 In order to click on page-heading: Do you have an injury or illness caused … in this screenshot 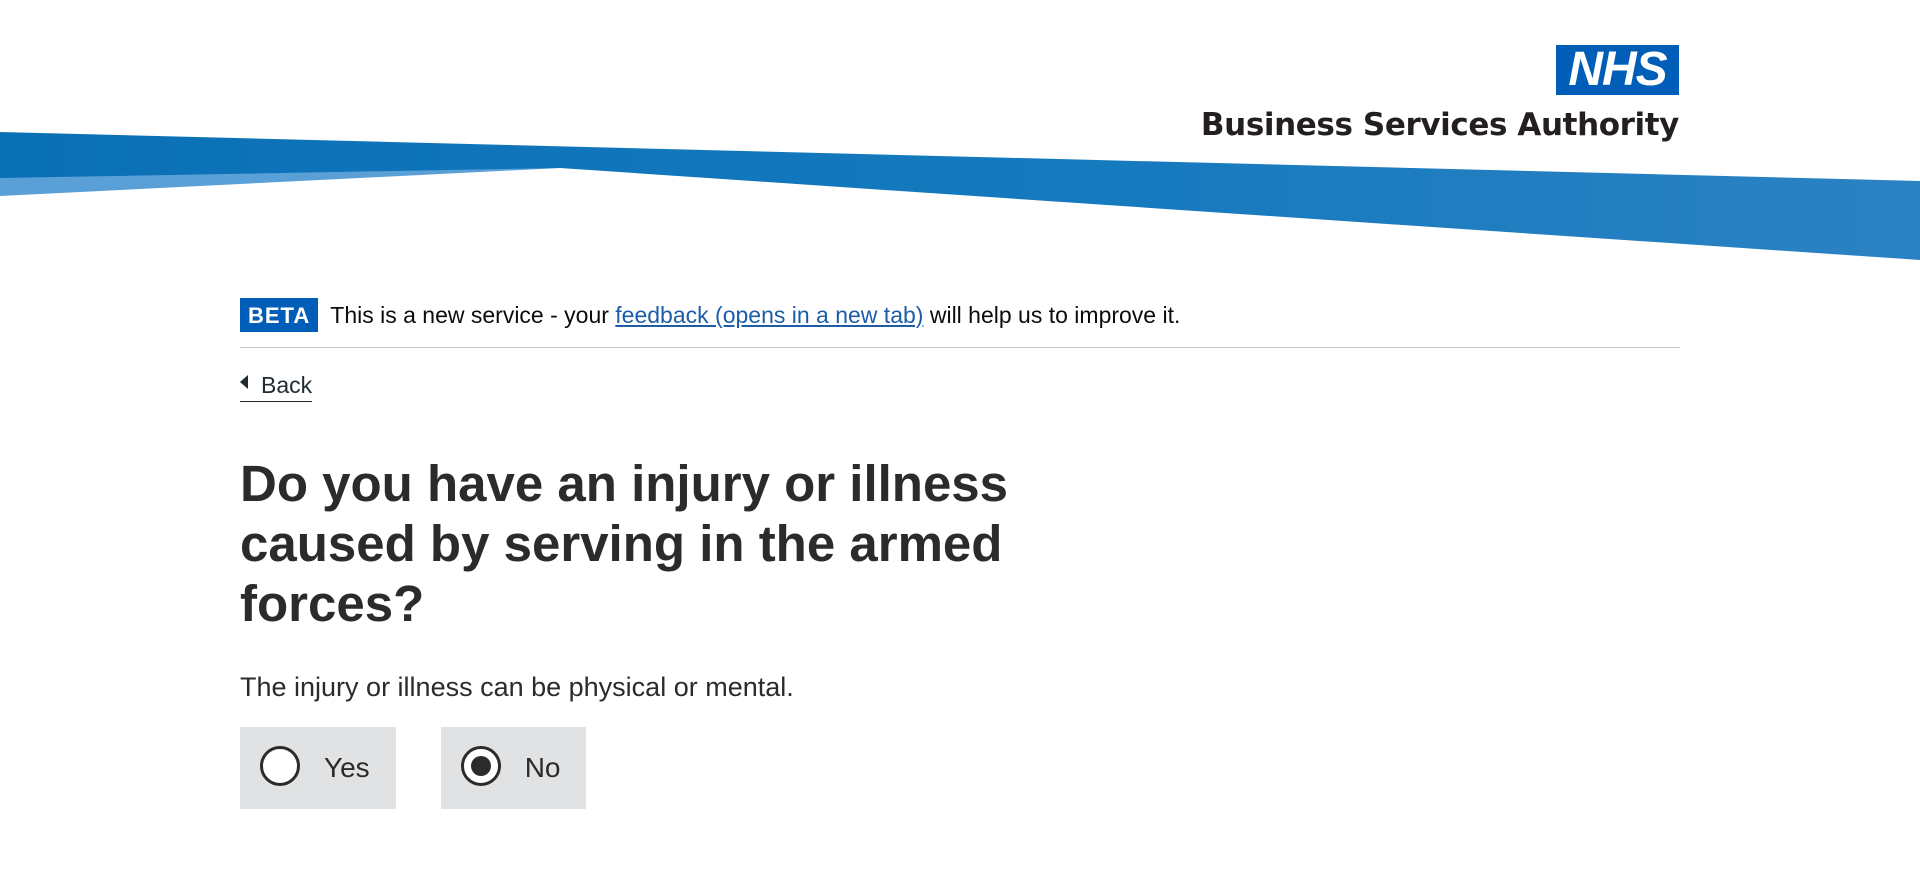, I will do `click(624, 543)`.